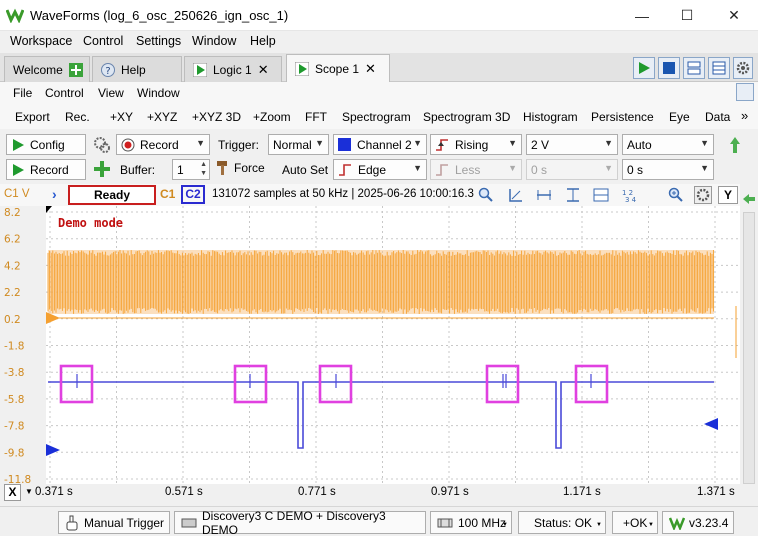  Describe the element at coordinates (631, 199) in the screenshot. I see `svg-text: 3 4` at that location.